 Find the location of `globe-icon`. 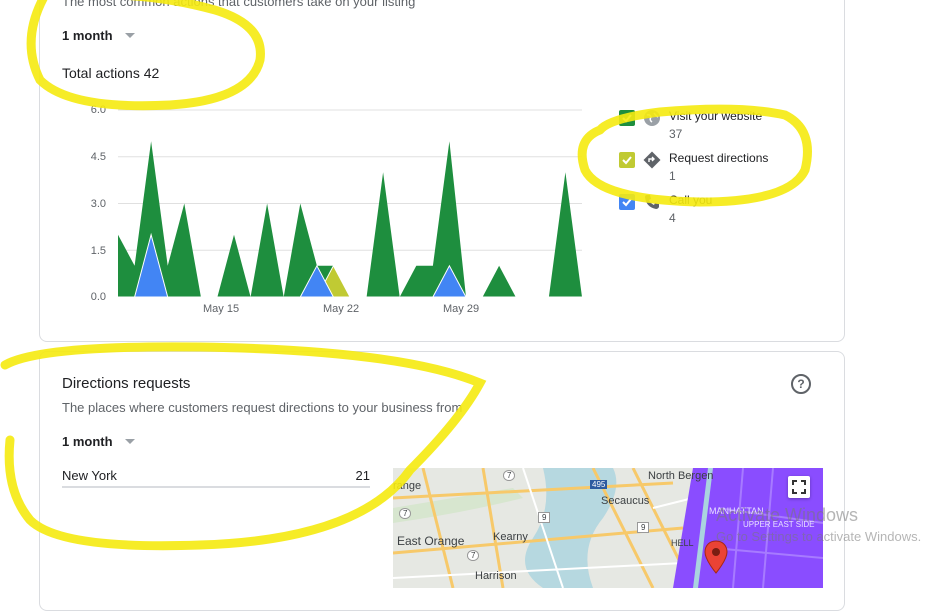

globe-icon is located at coordinates (652, 118).